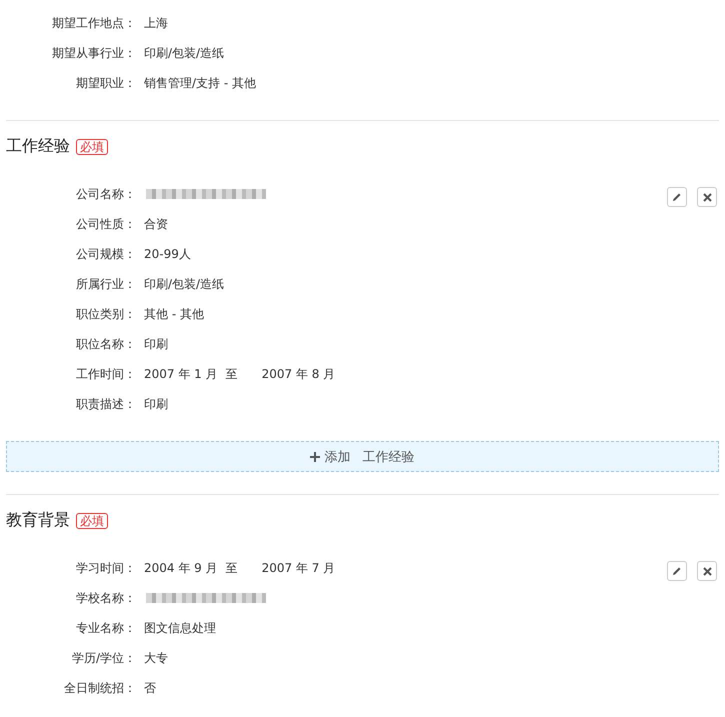 The image size is (725, 717). What do you see at coordinates (180, 628) in the screenshot?
I see `field-value: 图文信息处理` at bounding box center [180, 628].